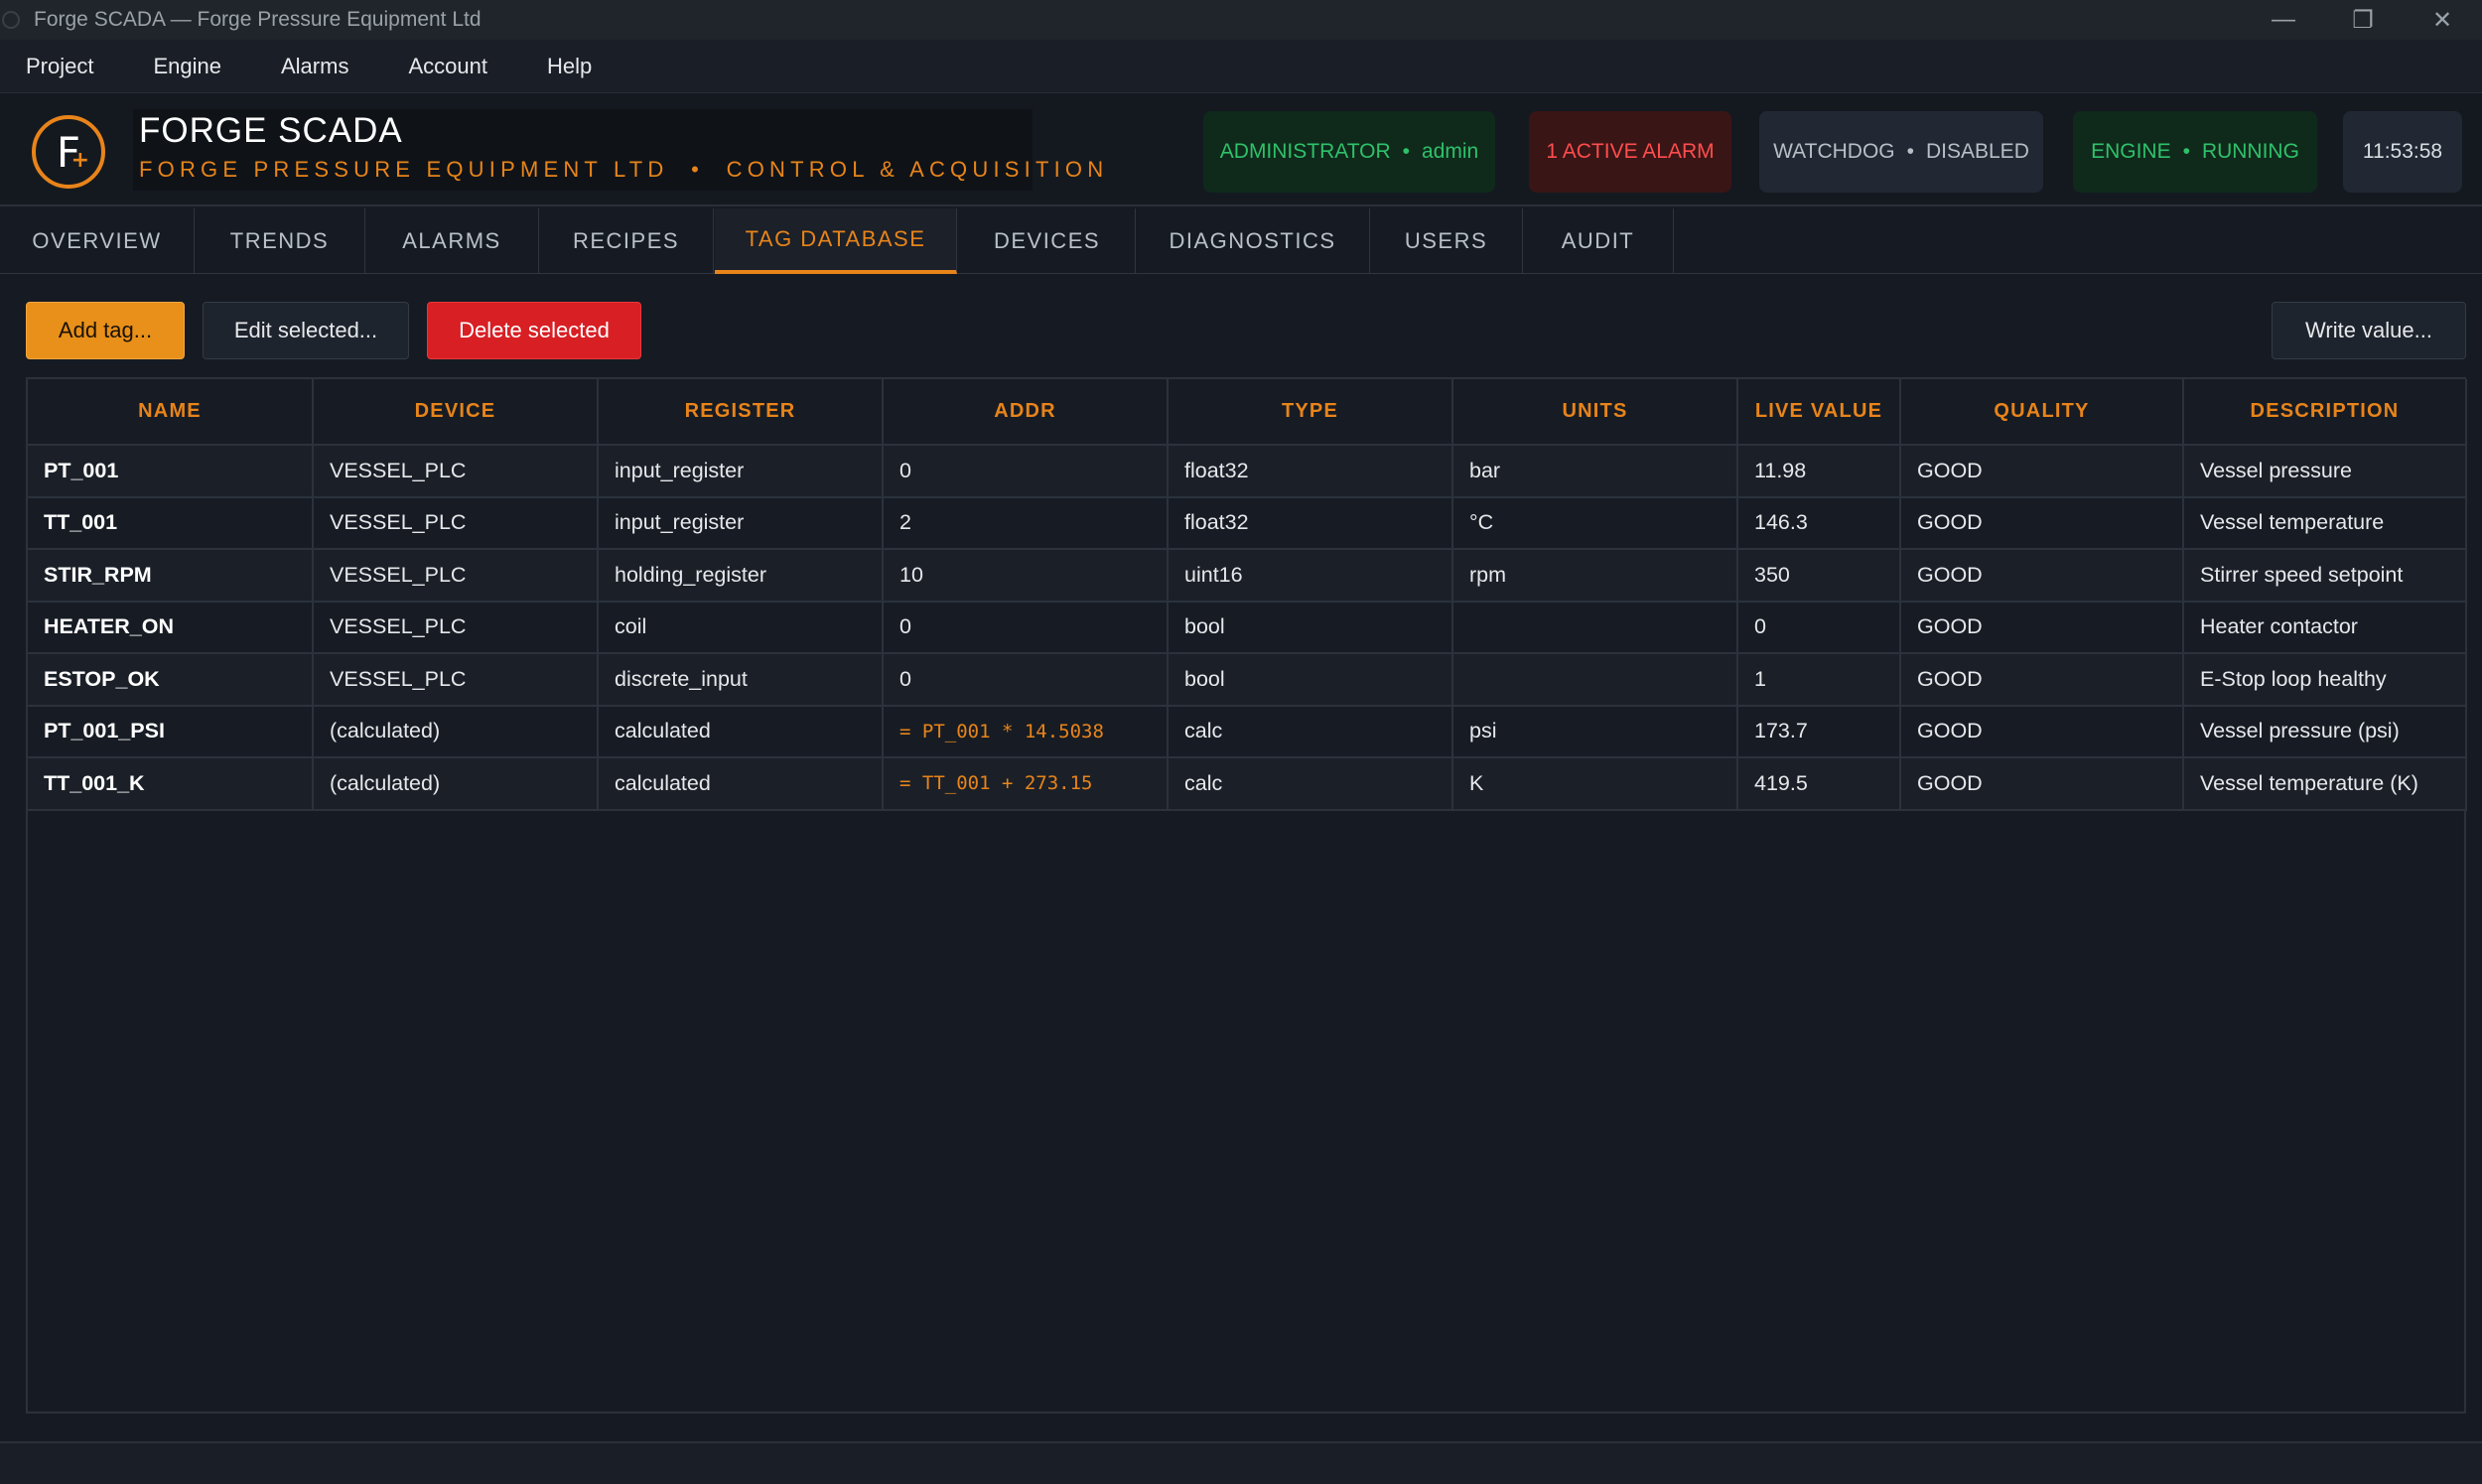 The height and width of the screenshot is (1484, 2482). I want to click on column-header-description: DESCRIPTION, so click(2325, 412).